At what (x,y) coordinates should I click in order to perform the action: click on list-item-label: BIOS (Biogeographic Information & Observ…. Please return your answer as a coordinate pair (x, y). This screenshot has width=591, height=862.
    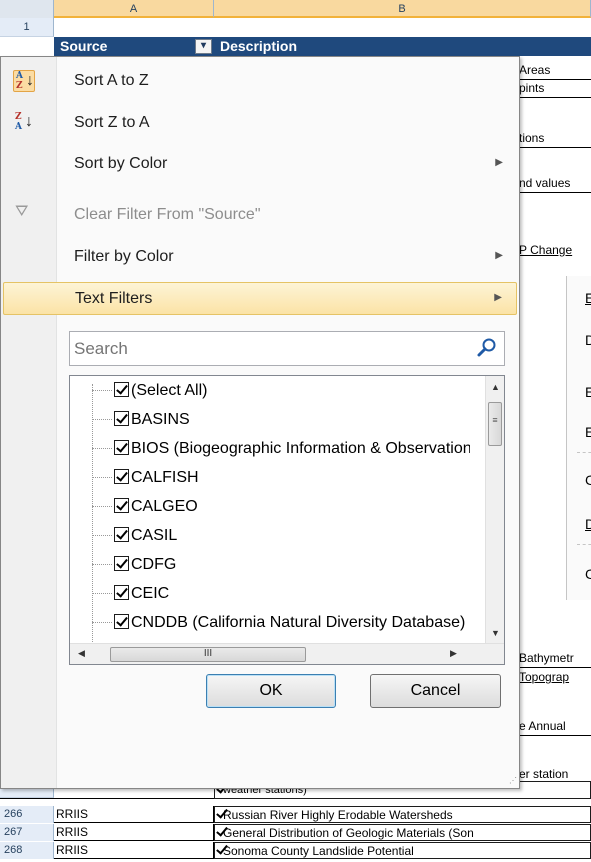
    Looking at the image, I should click on (300, 448).